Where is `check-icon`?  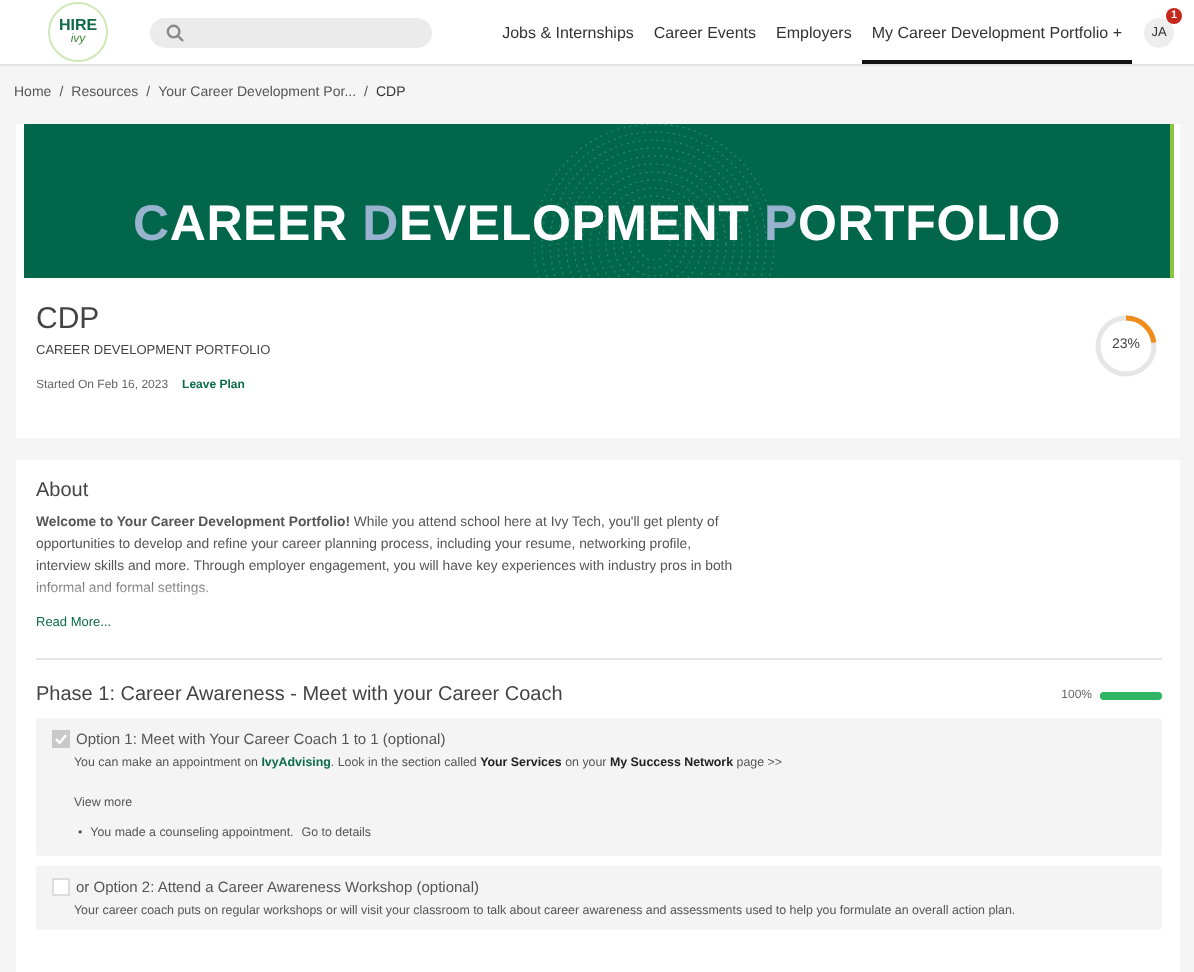 check-icon is located at coordinates (61, 739).